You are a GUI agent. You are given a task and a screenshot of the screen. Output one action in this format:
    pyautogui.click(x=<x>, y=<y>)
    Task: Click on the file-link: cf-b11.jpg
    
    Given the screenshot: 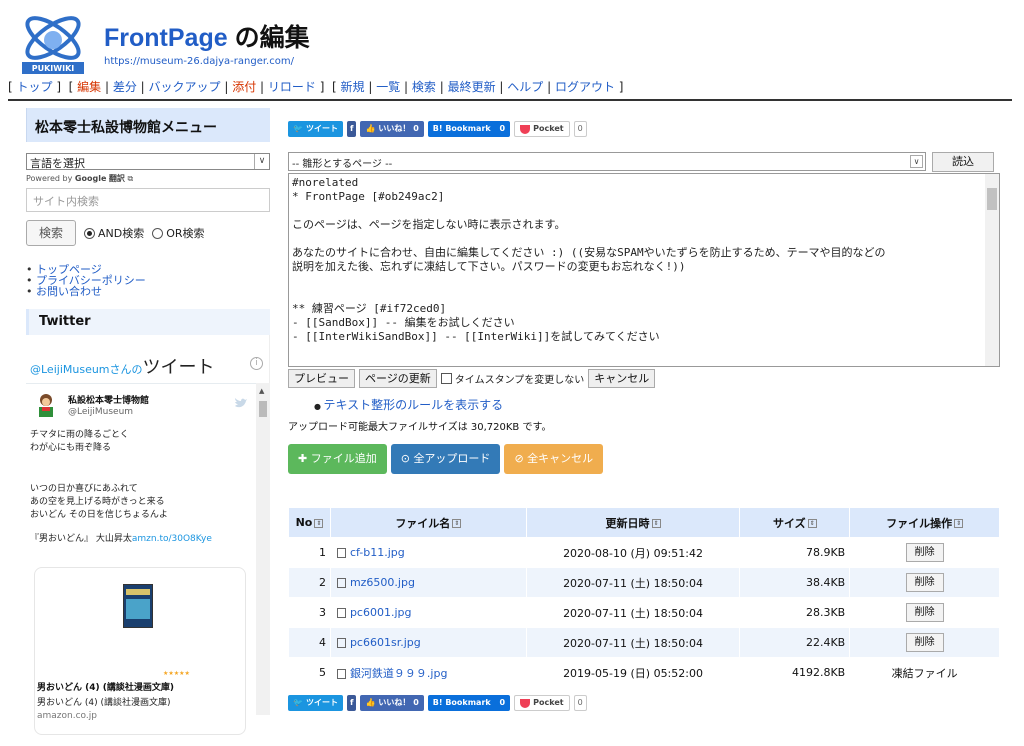 What is the action you would take?
    pyautogui.click(x=377, y=552)
    